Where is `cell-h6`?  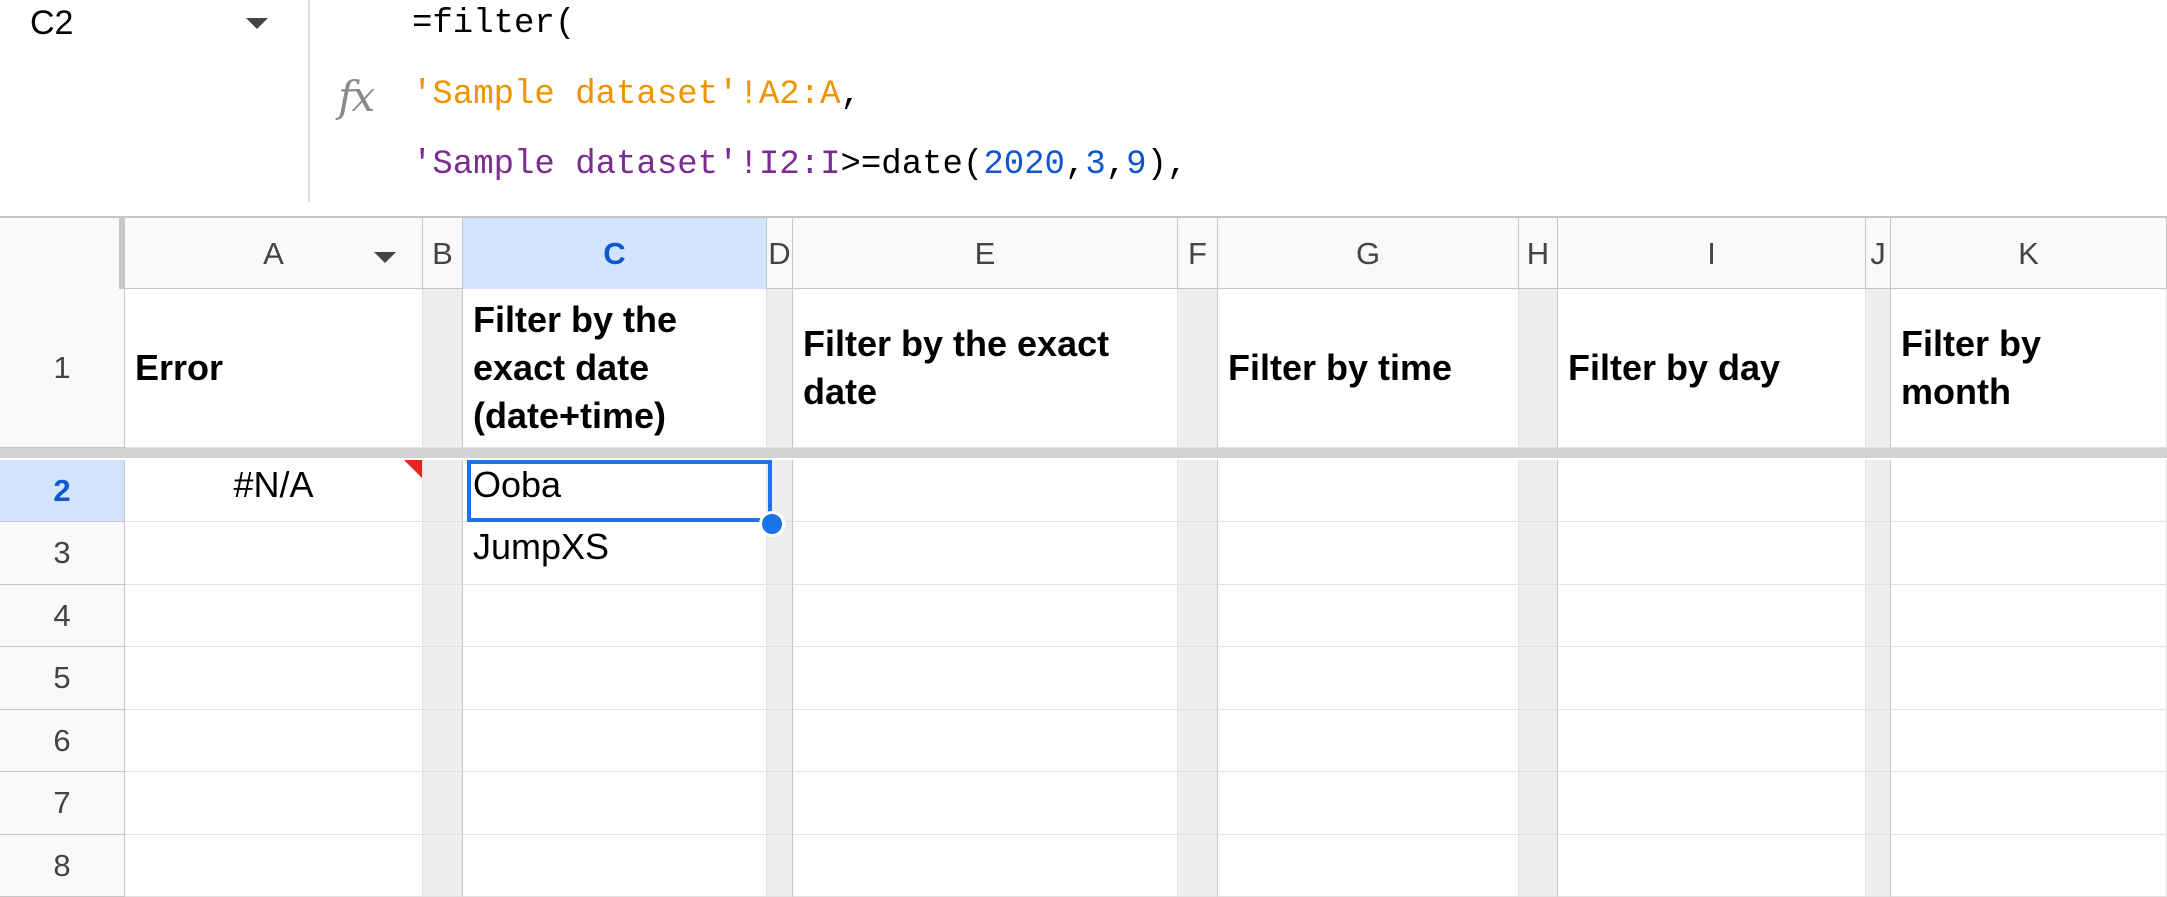 cell-h6 is located at coordinates (1538, 741).